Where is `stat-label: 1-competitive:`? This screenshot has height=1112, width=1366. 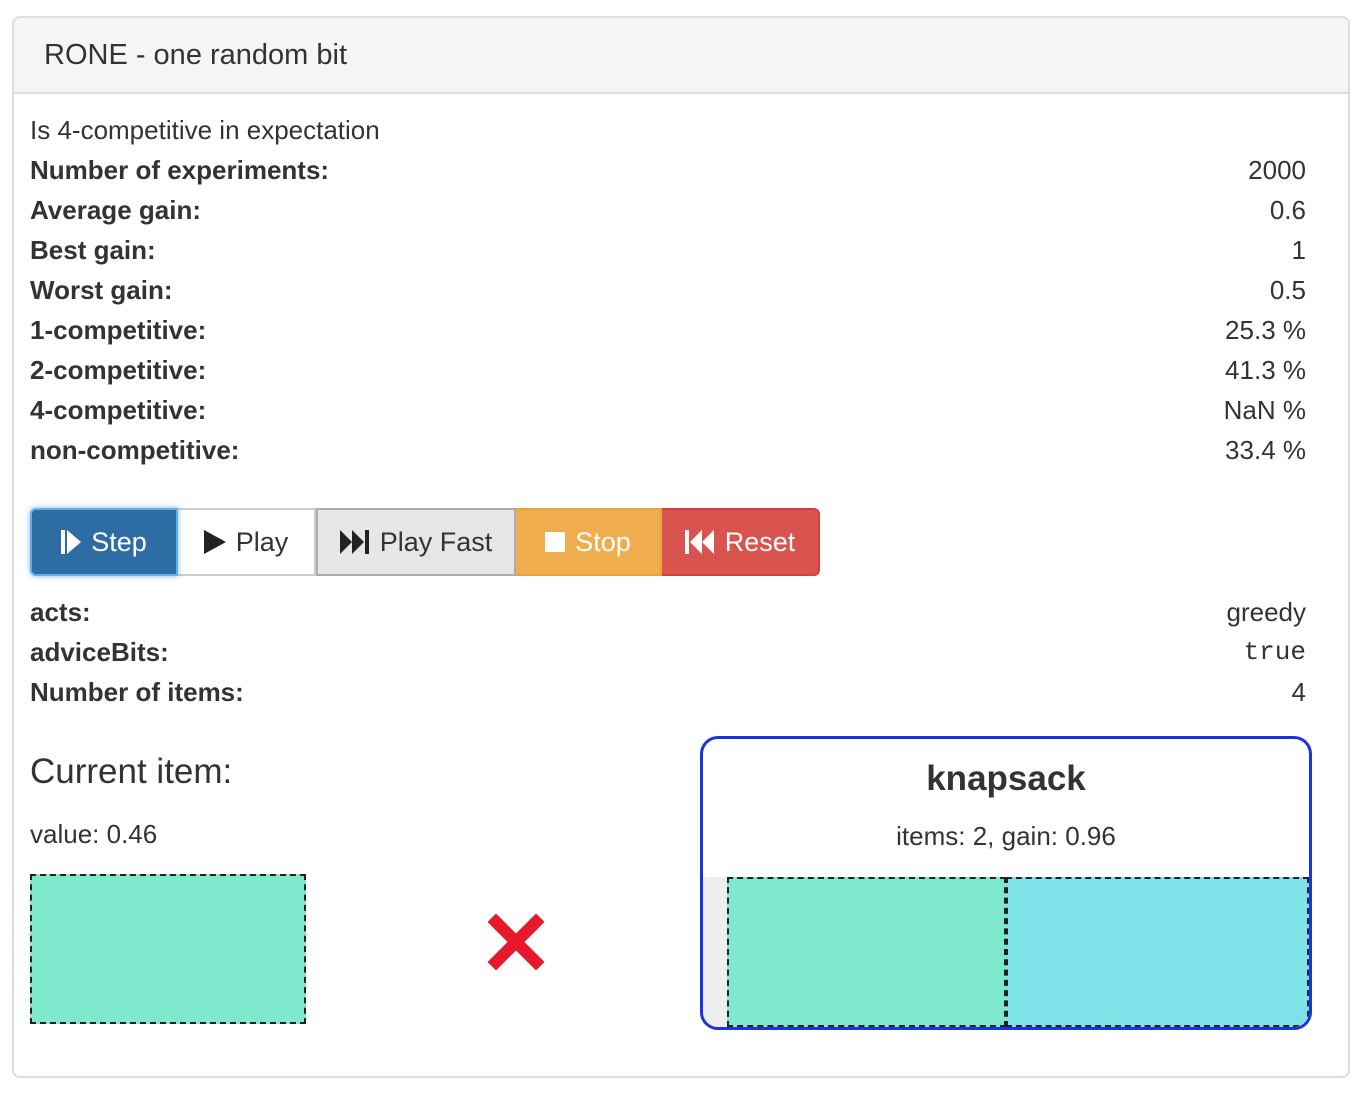 stat-label: 1-competitive: is located at coordinates (118, 330).